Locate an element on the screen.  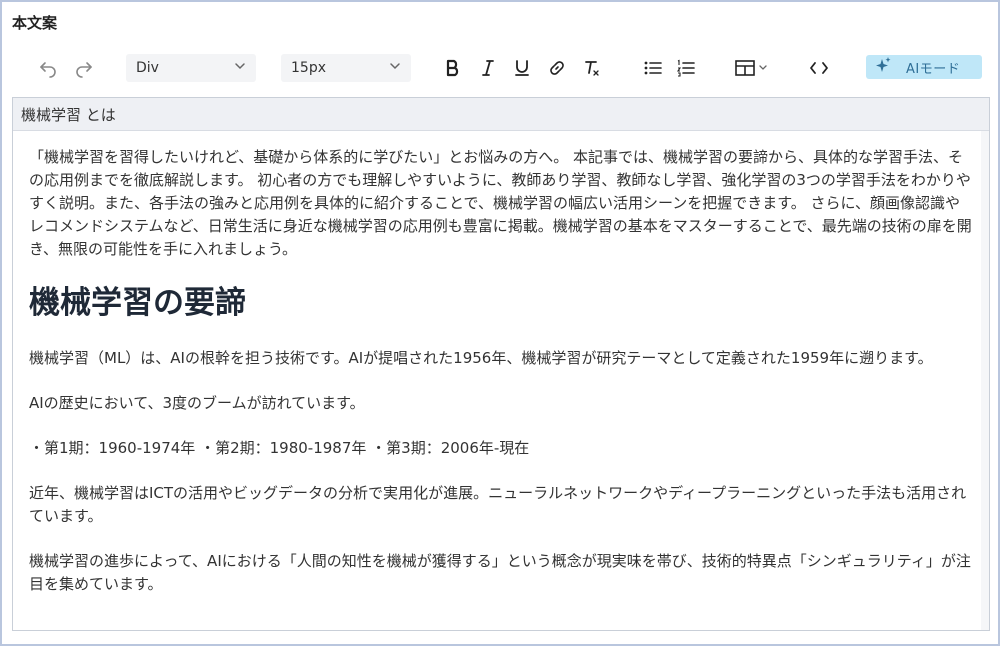
code-icon is located at coordinates (819, 68).